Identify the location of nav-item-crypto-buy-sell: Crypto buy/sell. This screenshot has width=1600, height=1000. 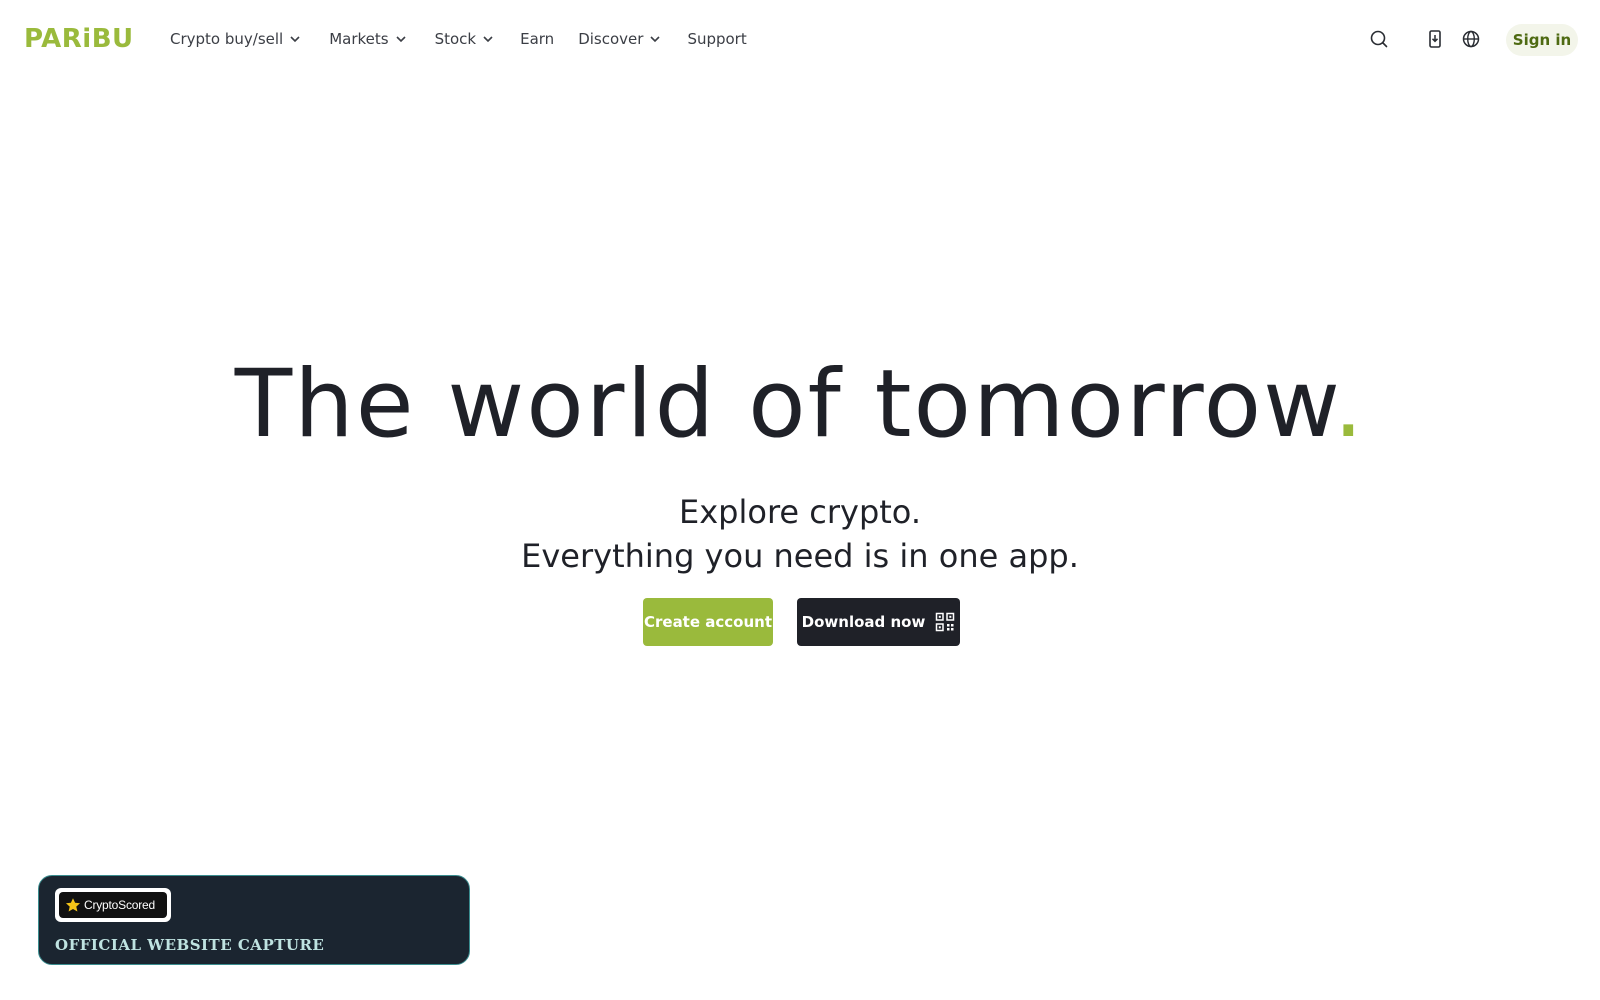
(235, 39).